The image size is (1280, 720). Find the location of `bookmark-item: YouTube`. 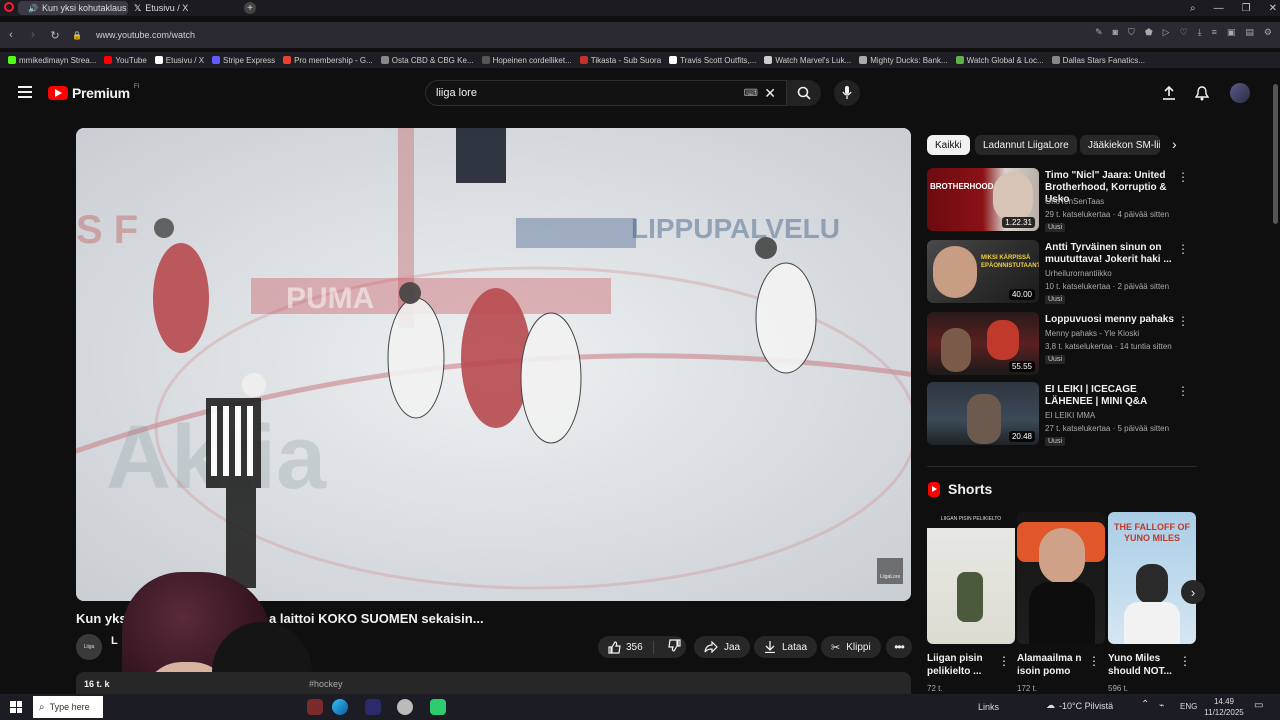

bookmark-item: YouTube is located at coordinates (125, 60).